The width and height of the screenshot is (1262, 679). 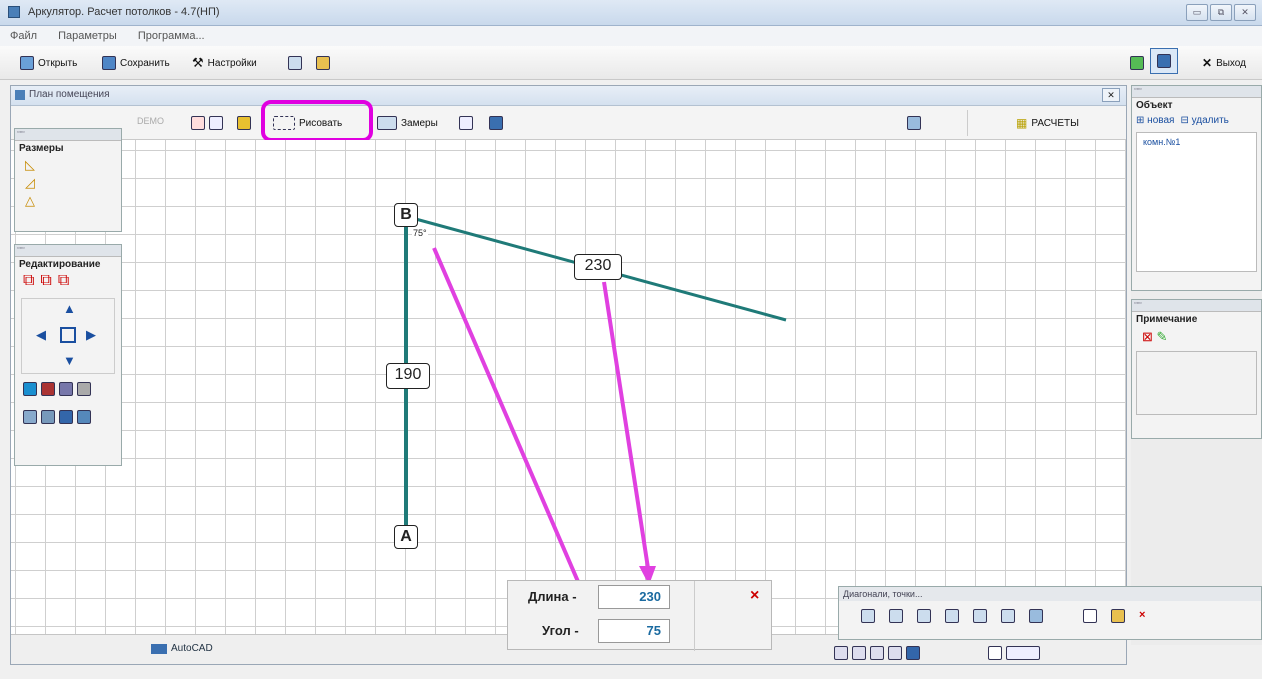 What do you see at coordinates (1204, 120) in the screenshot?
I see `delete-object-button: ⊟ удалить` at bounding box center [1204, 120].